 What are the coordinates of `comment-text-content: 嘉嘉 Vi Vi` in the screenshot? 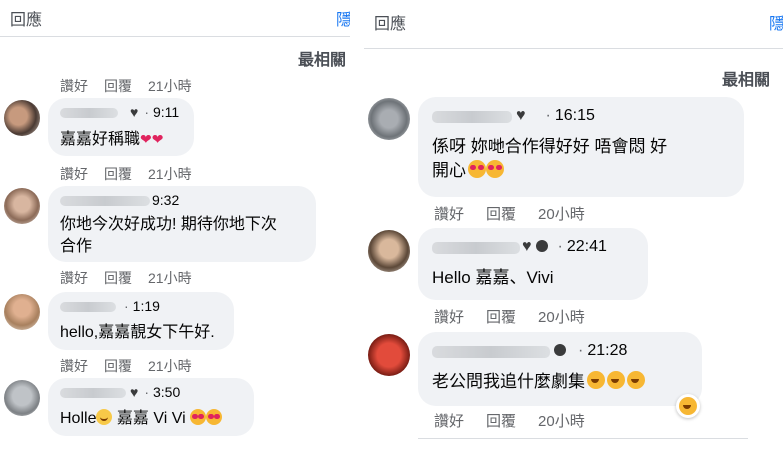 It's located at (151, 418).